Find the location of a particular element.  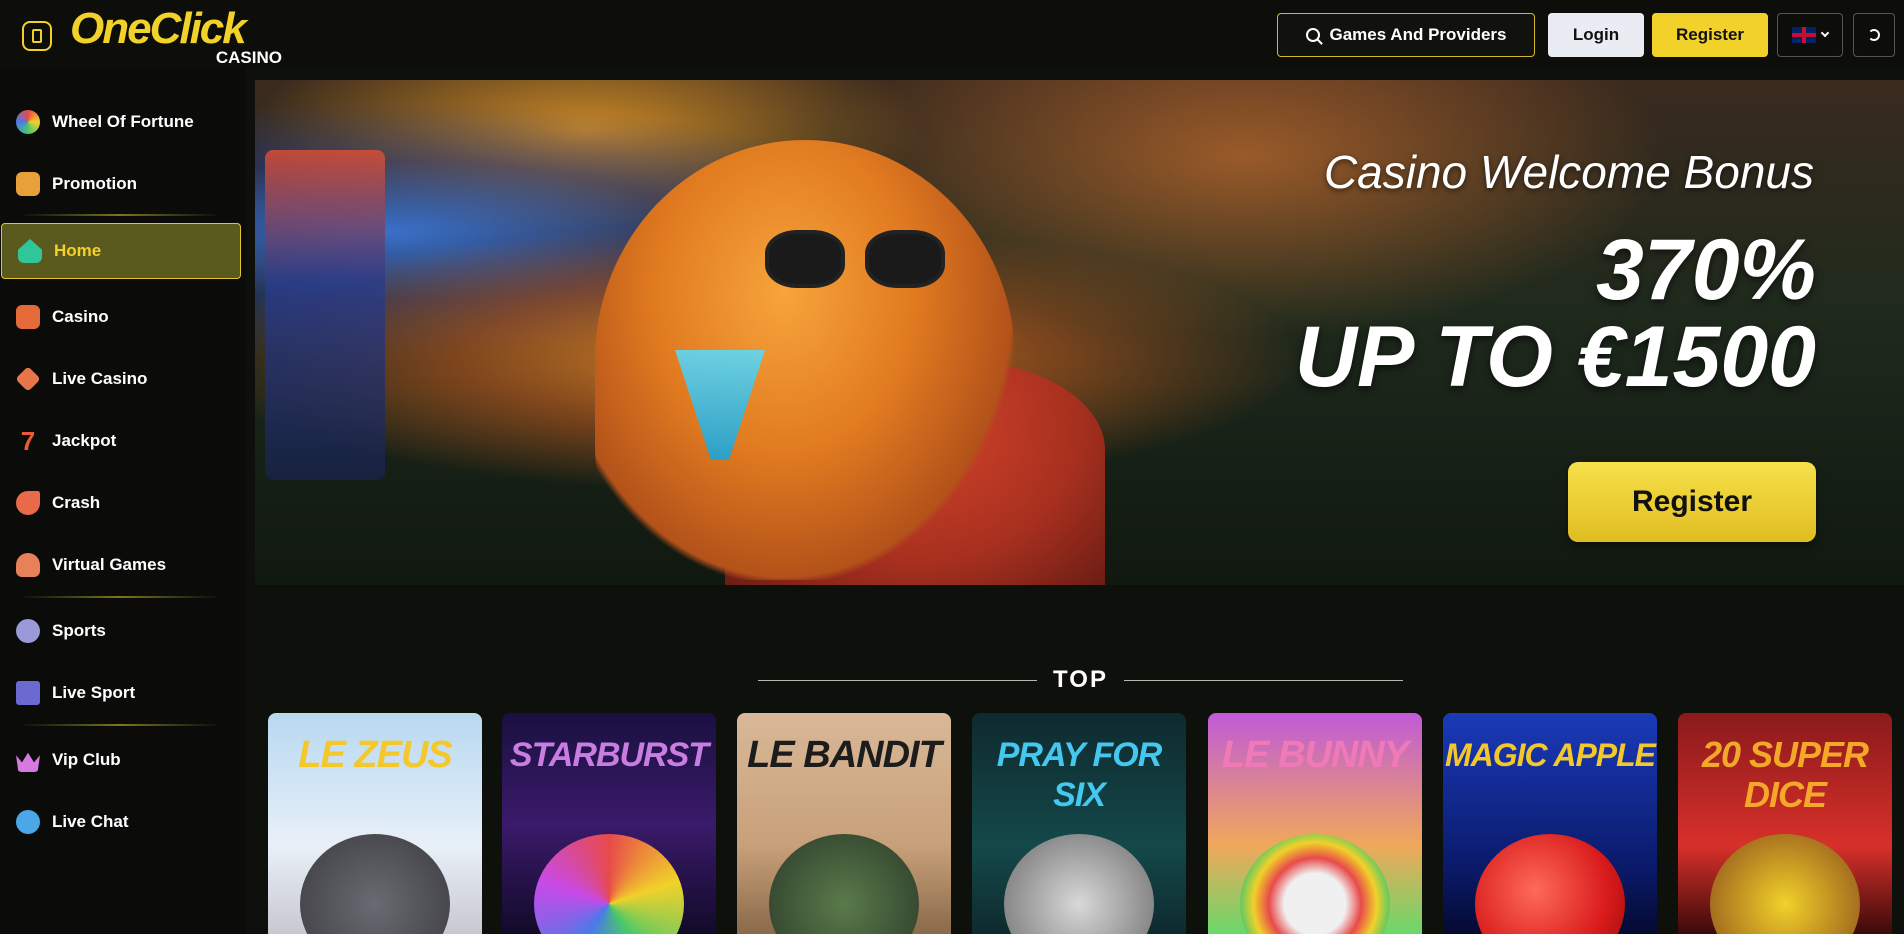

sidebar-item-label: Live Sport is located at coordinates (94, 692).